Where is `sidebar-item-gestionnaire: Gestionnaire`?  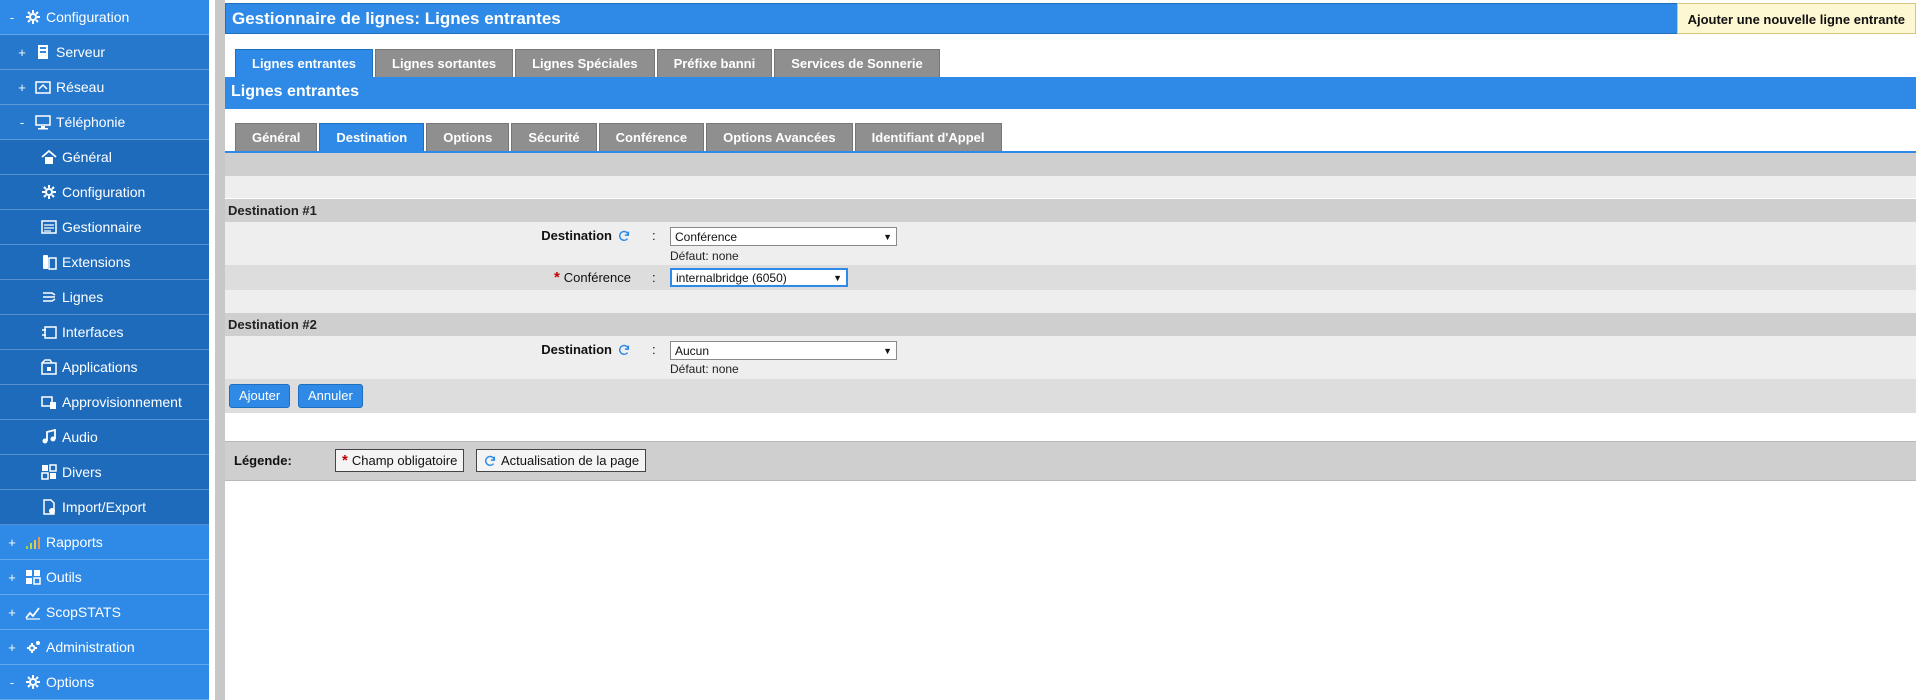
sidebar-item-gestionnaire: Gestionnaire is located at coordinates (104, 227).